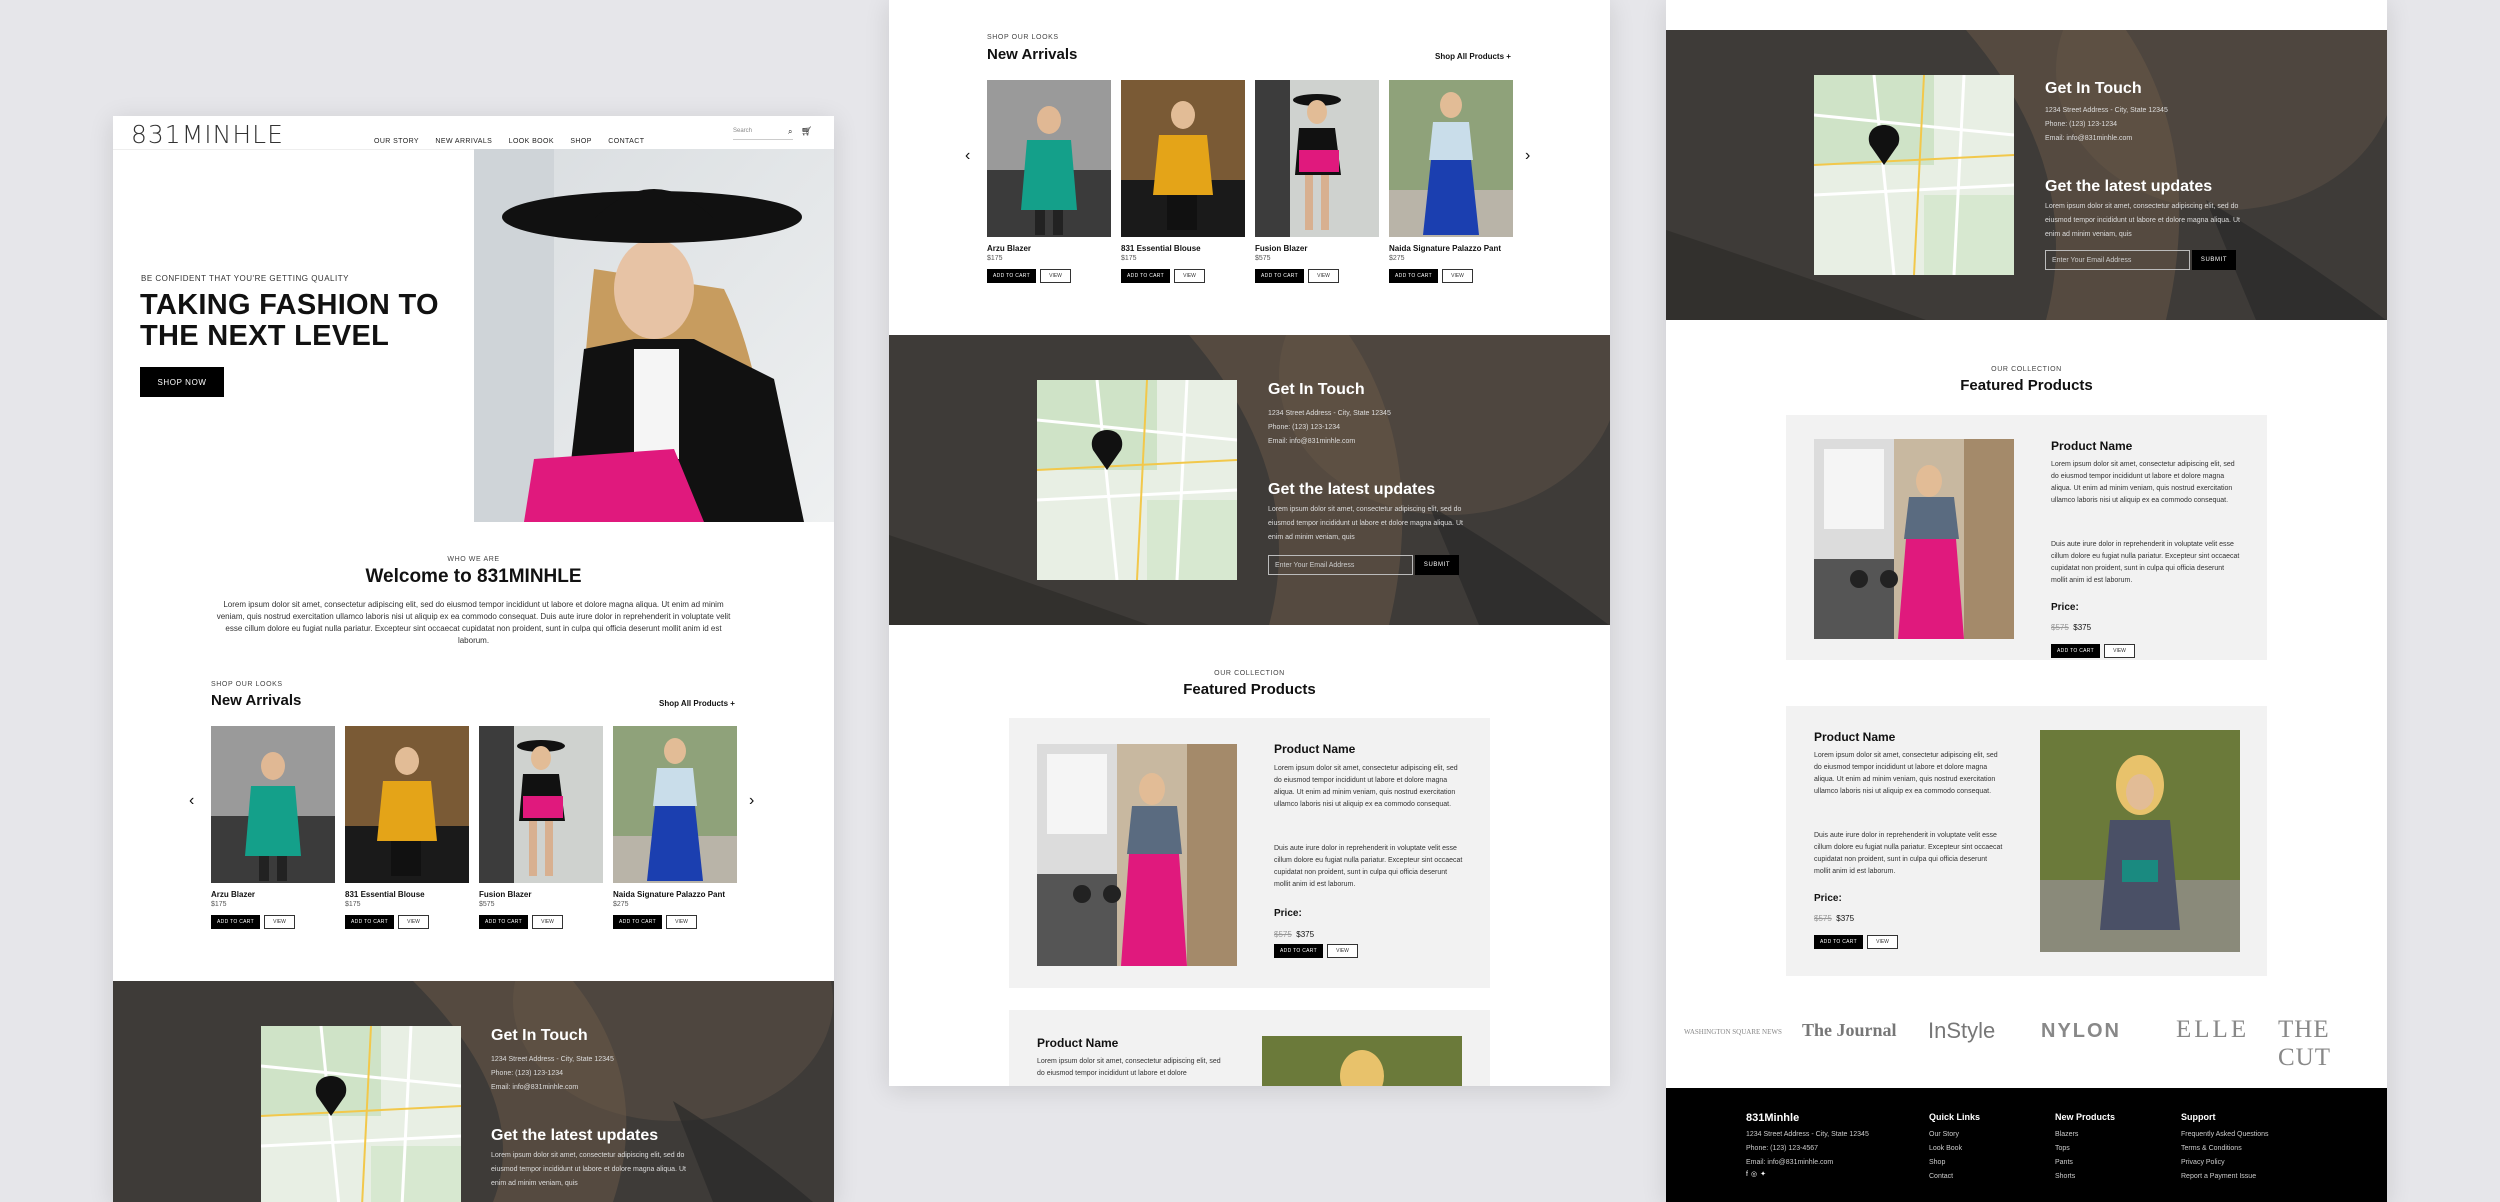 Image resolution: width=2500 pixels, height=1202 pixels. I want to click on footer-link: Contact, so click(1945, 1177).